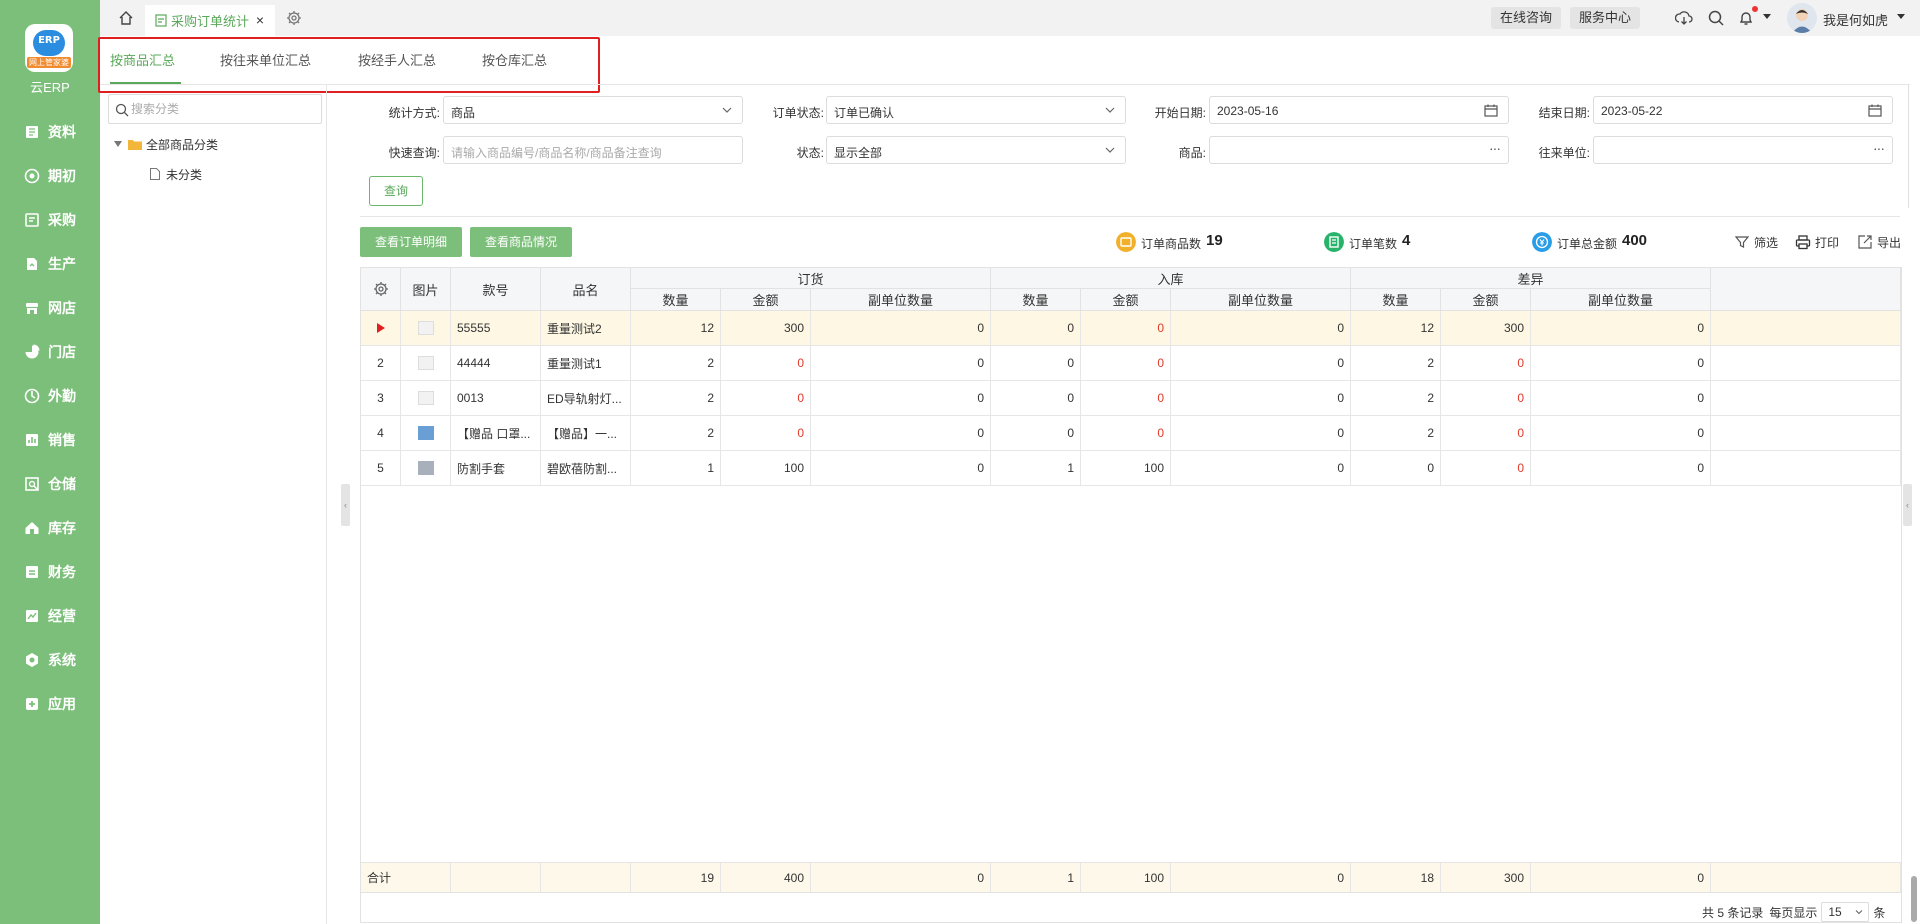  I want to click on product-picker: ···, so click(1359, 150).